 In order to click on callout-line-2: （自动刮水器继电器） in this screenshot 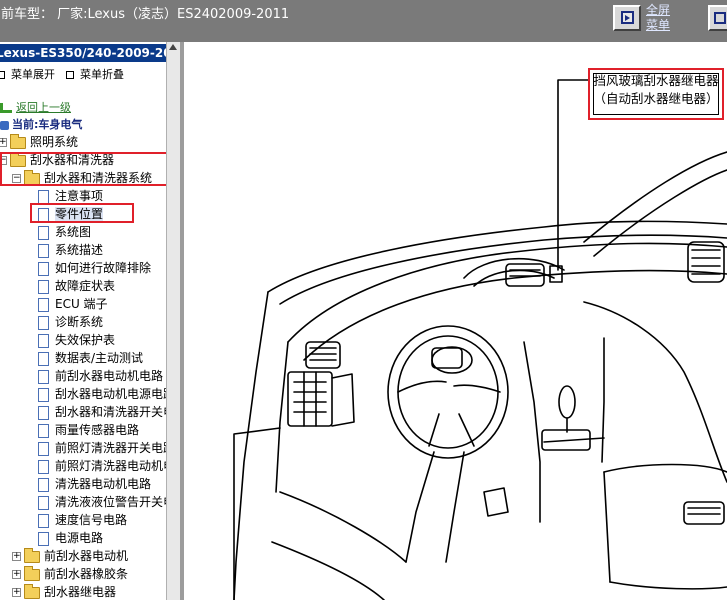, I will do `click(656, 98)`.